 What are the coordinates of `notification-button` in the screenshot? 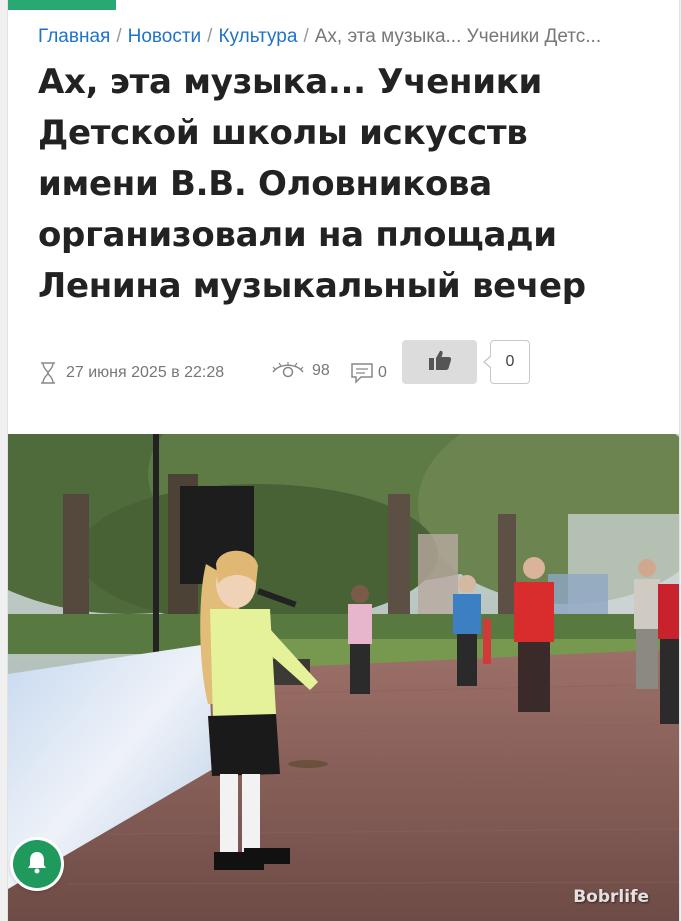 It's located at (37, 864).